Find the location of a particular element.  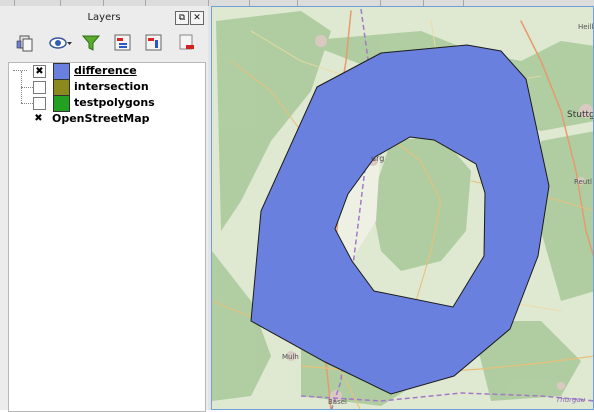

collapse-all-icon is located at coordinates (154, 43).